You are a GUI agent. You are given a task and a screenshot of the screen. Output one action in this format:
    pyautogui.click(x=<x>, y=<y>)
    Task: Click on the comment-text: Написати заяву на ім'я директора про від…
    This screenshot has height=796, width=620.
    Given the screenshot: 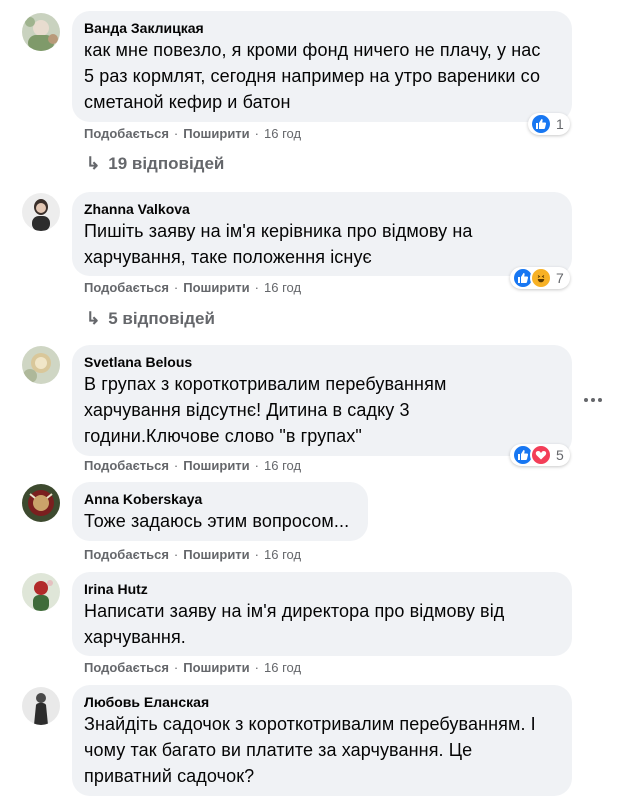 What is the action you would take?
    pyautogui.click(x=294, y=624)
    